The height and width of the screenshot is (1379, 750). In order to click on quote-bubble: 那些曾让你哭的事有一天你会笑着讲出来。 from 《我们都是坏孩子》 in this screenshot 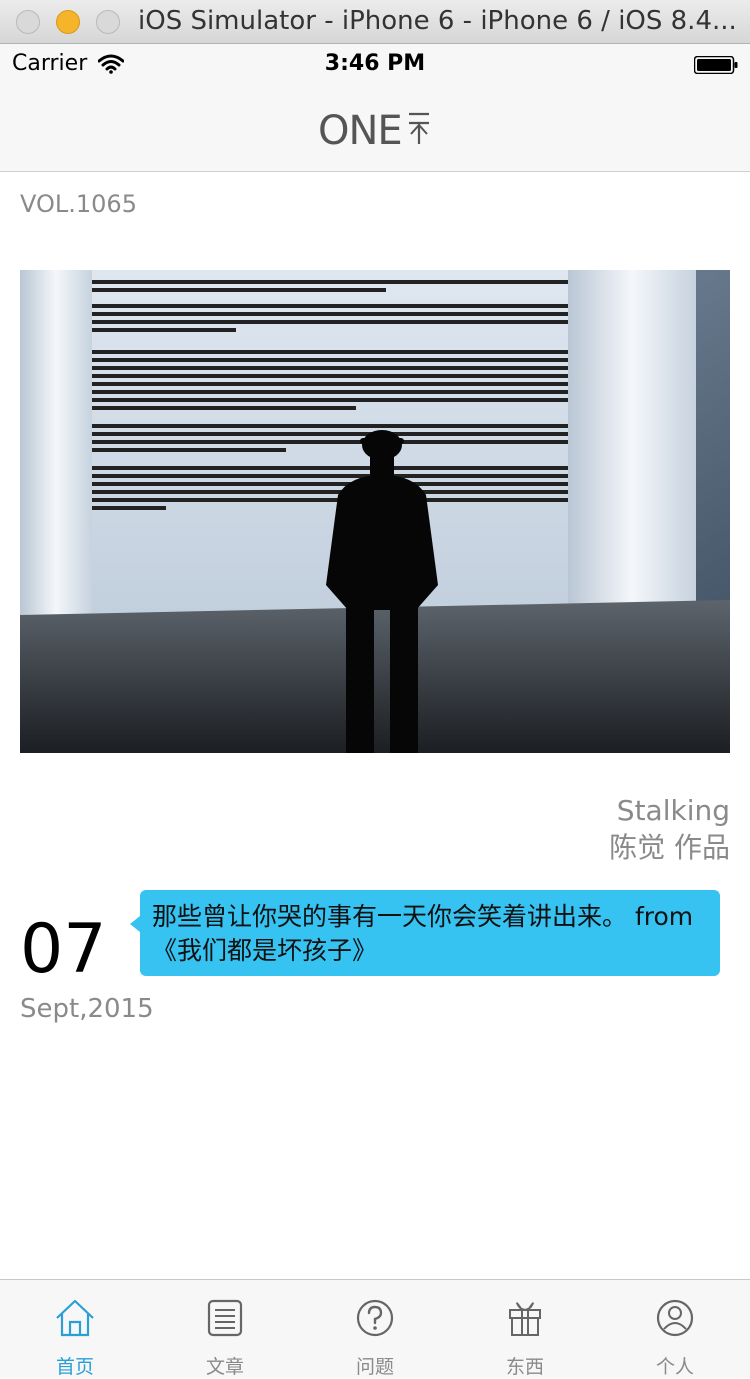, I will do `click(425, 933)`.